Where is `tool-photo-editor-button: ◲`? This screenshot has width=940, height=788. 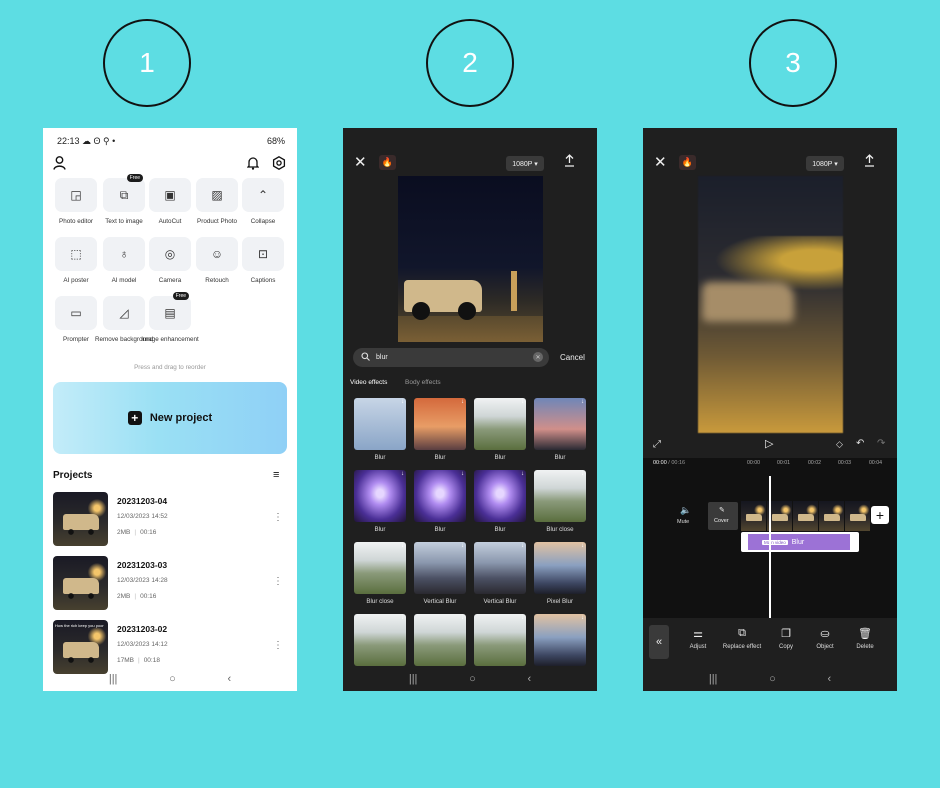 tool-photo-editor-button: ◲ is located at coordinates (76, 195).